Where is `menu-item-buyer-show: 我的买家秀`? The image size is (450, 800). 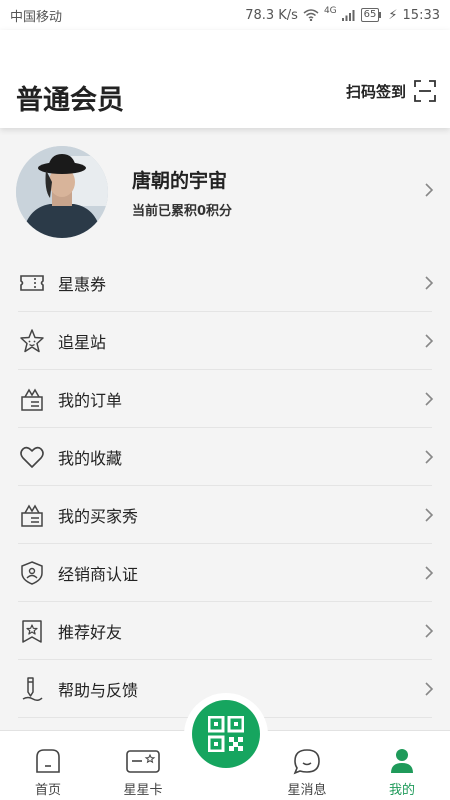
menu-item-buyer-show: 我的买家秀 is located at coordinates (225, 515).